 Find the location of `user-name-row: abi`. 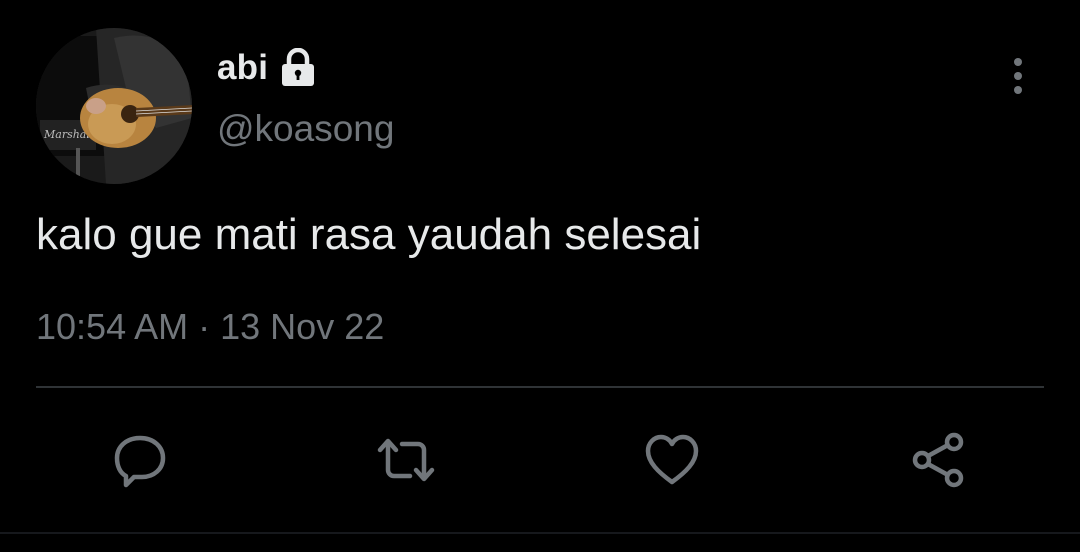

user-name-row: abi is located at coordinates (266, 68).